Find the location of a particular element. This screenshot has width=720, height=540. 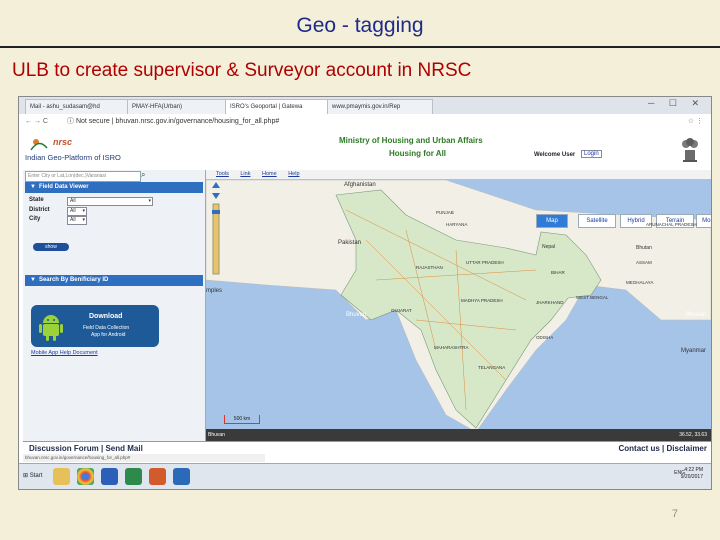

state-select: All ▾ is located at coordinates (110, 201).